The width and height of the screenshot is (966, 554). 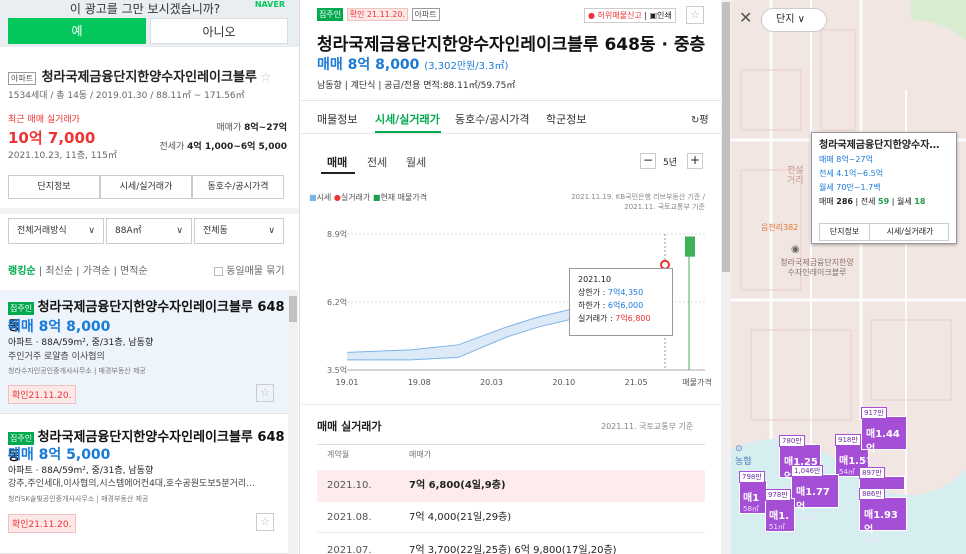 What do you see at coordinates (97, 271) in the screenshot?
I see `sort-price: 가격순` at bounding box center [97, 271].